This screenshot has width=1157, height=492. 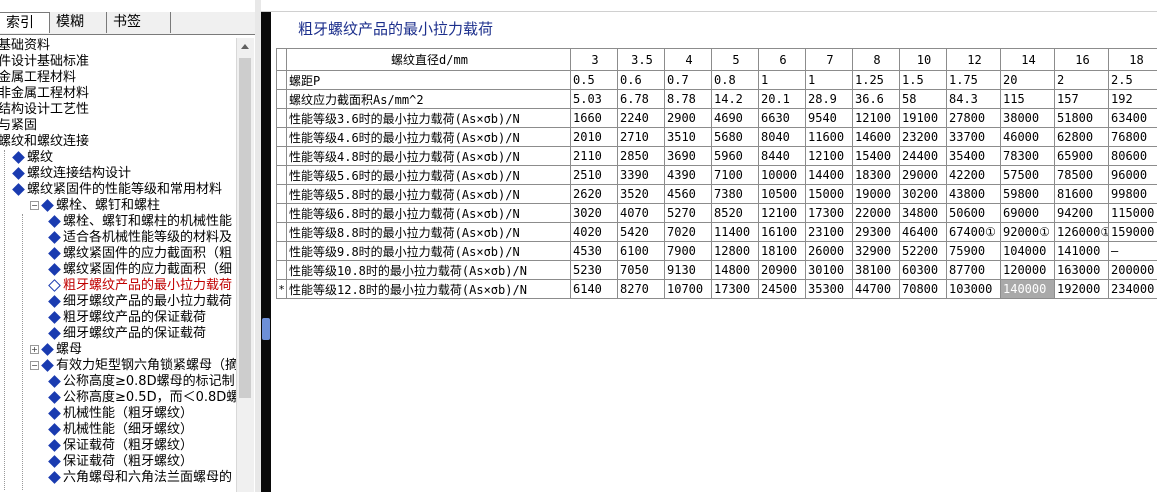 I want to click on table-cell: 5270, so click(x=688, y=213).